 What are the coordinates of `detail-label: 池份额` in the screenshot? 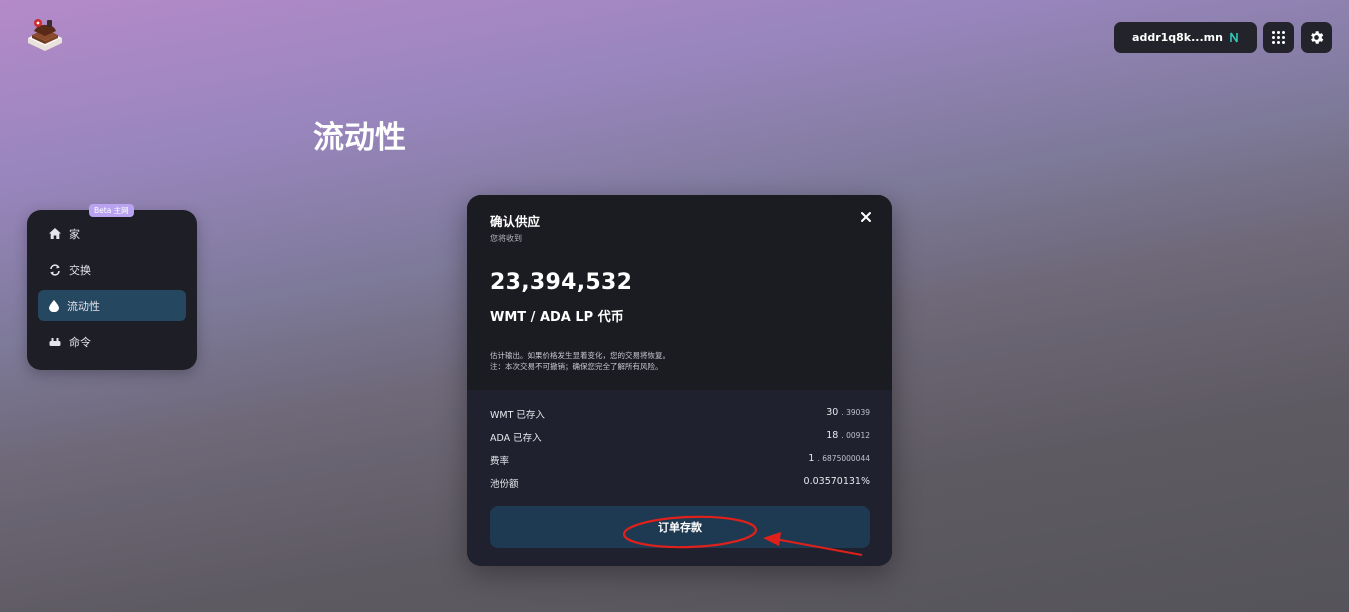 It's located at (504, 484).